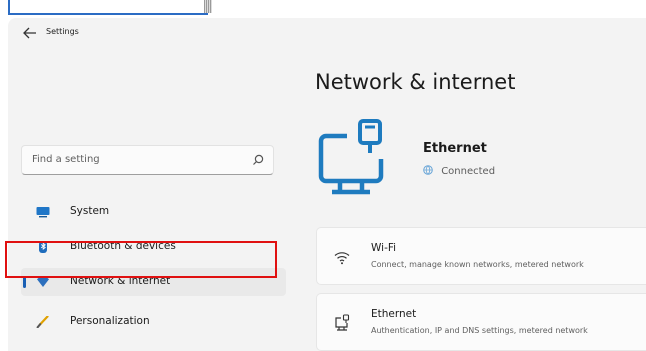 The image size is (646, 351). I want to click on sidebar-item-system: System, so click(153, 212).